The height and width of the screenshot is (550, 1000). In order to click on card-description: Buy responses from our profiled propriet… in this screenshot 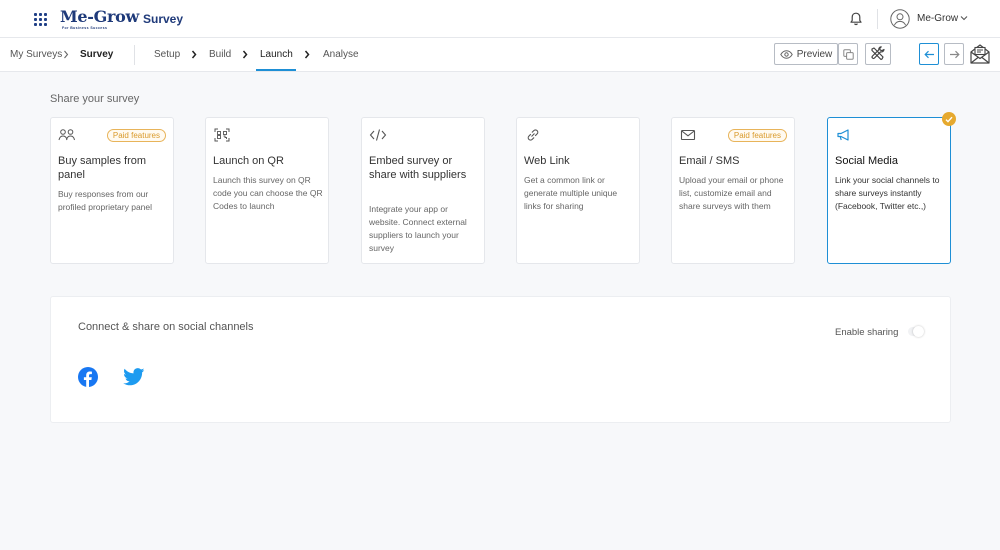, I will do `click(105, 200)`.